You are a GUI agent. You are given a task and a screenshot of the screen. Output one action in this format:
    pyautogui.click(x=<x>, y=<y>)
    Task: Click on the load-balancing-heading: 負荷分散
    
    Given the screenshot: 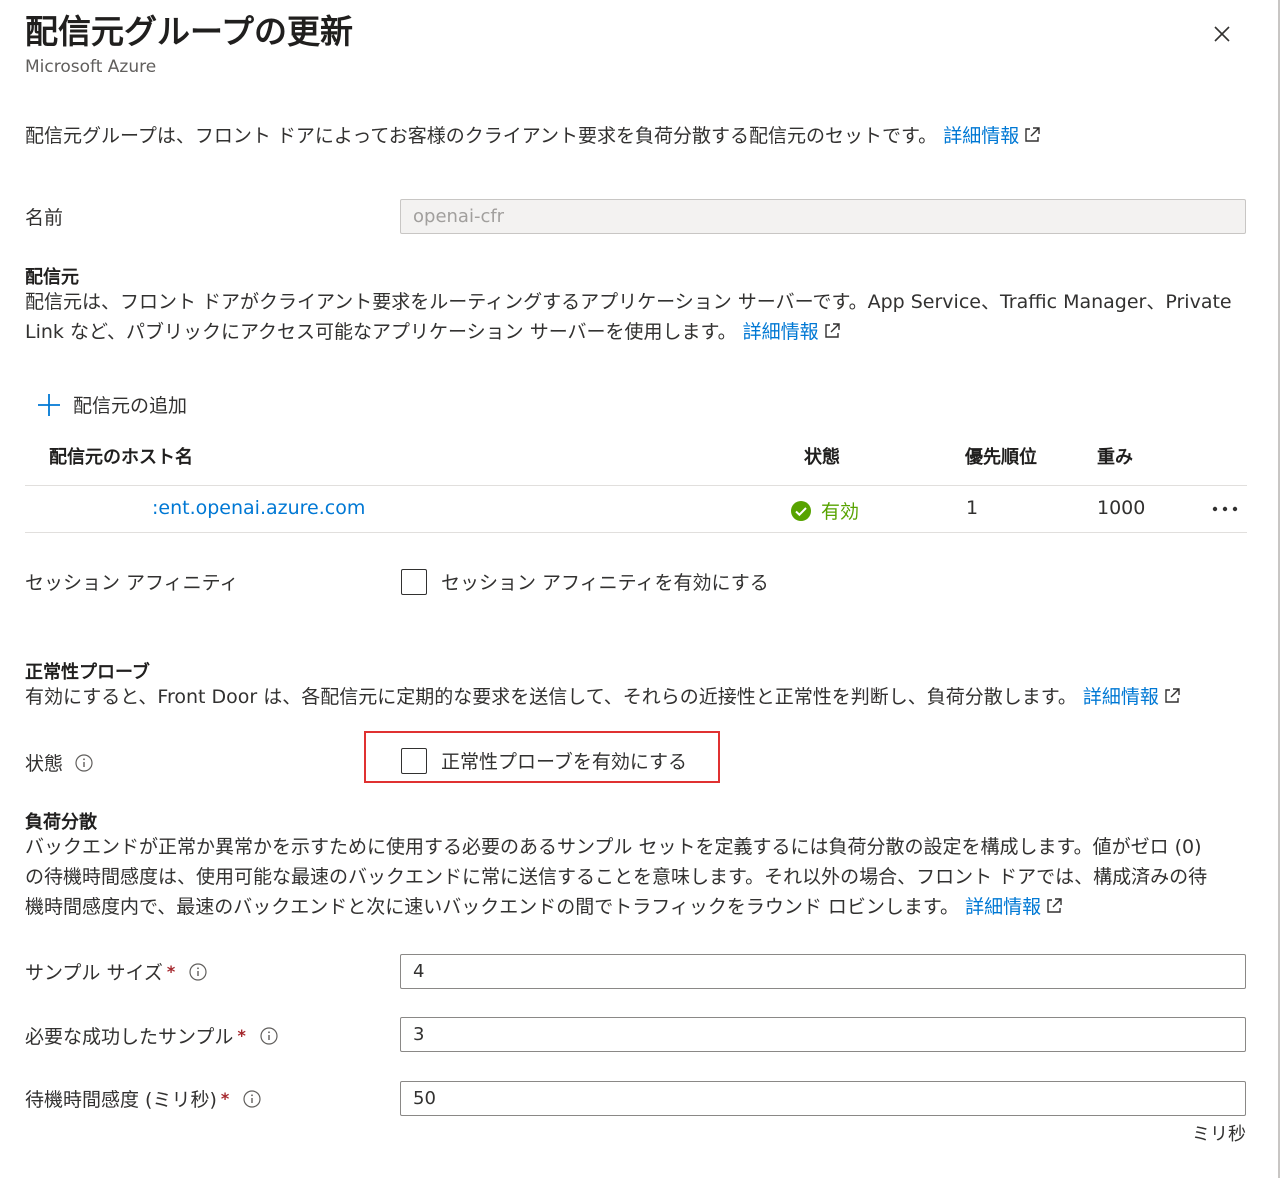 What is the action you would take?
    pyautogui.click(x=61, y=822)
    